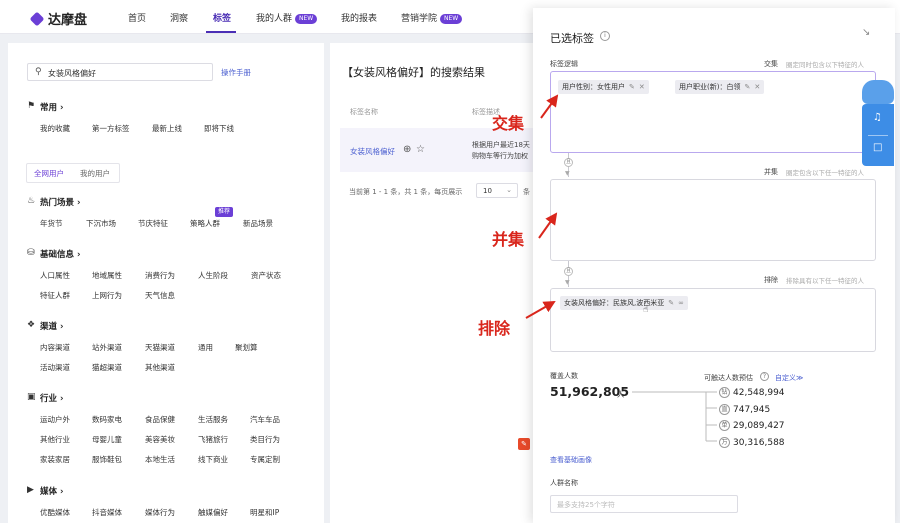 The height and width of the screenshot is (523, 900). Describe the element at coordinates (877, 147) in the screenshot. I see `chat-icon: □` at that location.